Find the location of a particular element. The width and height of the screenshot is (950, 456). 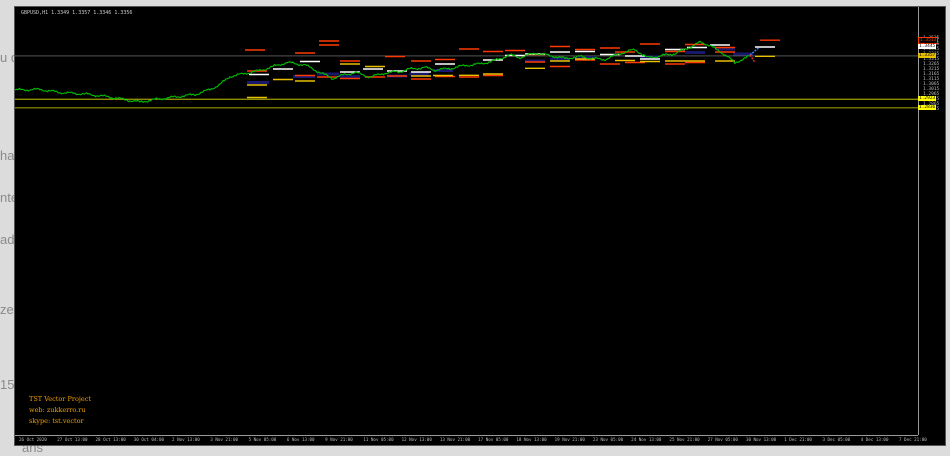

time-tick-label: 23 Nov 05:00 is located at coordinates (608, 439).